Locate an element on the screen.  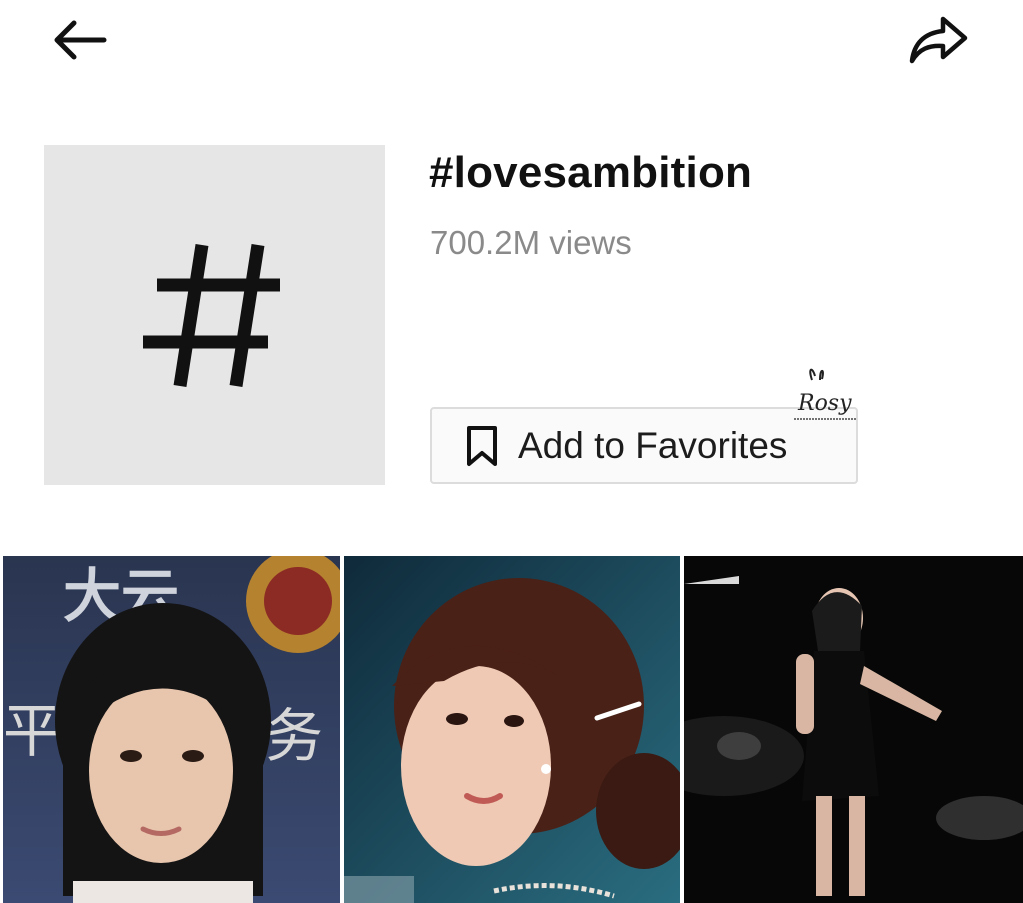
view-count: 700.2M views is located at coordinates (531, 242).